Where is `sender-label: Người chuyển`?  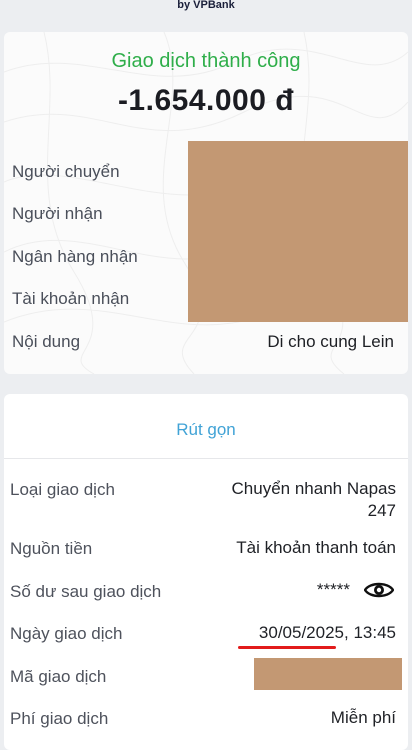 sender-label: Người chuyển is located at coordinates (66, 171).